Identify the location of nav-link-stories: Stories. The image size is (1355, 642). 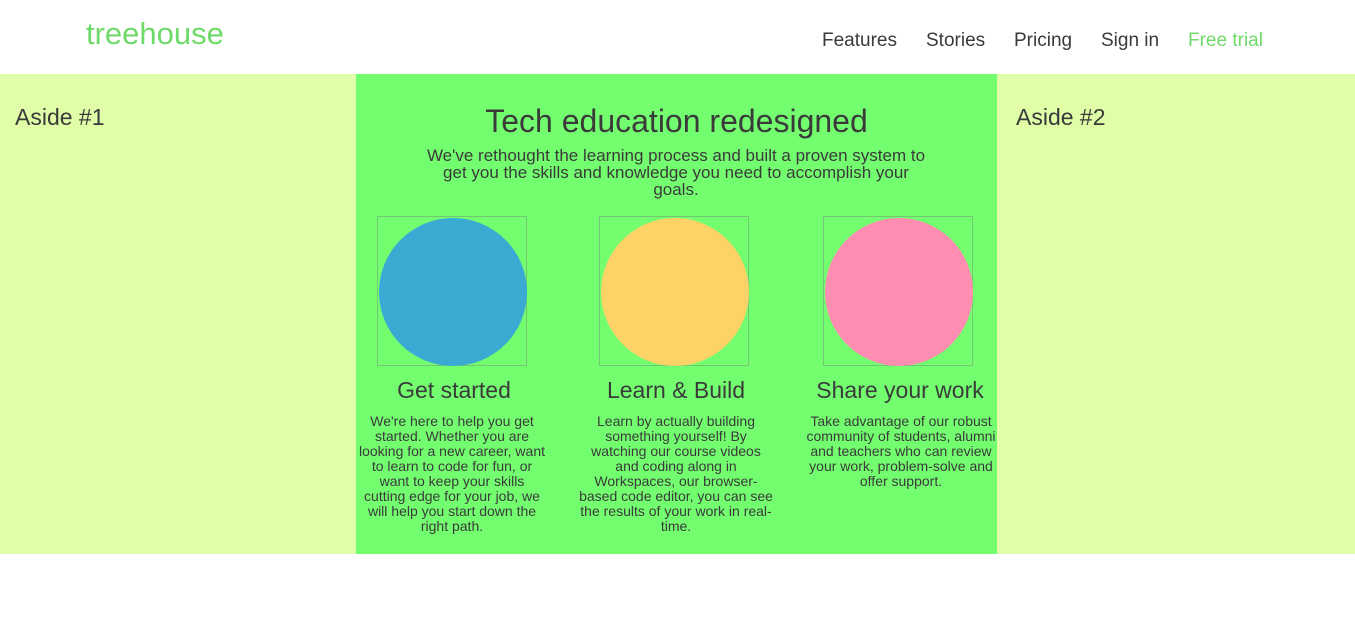
(955, 41).